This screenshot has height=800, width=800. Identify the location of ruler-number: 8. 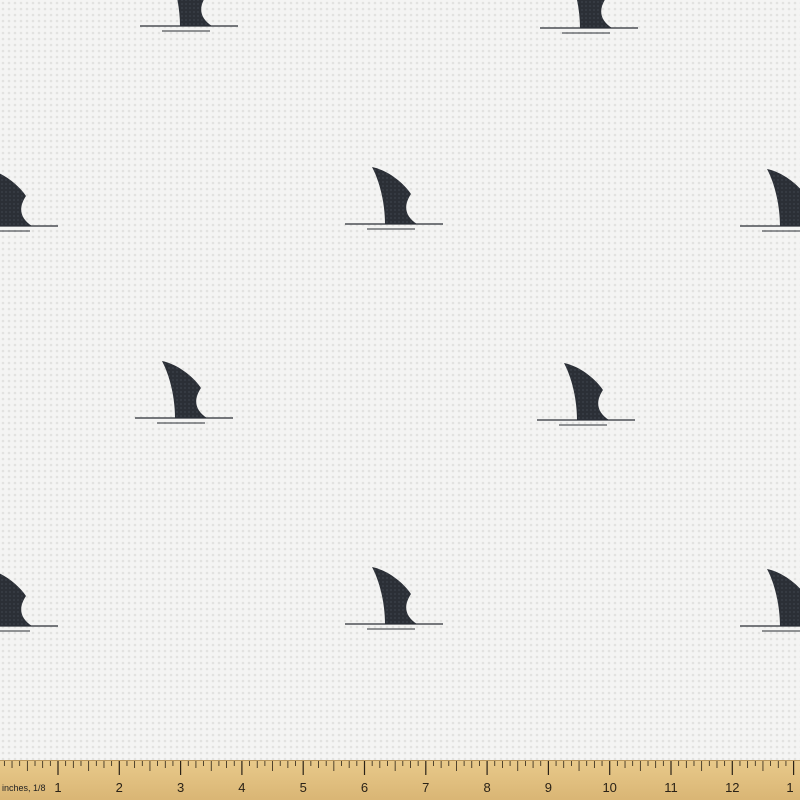
(486, 787).